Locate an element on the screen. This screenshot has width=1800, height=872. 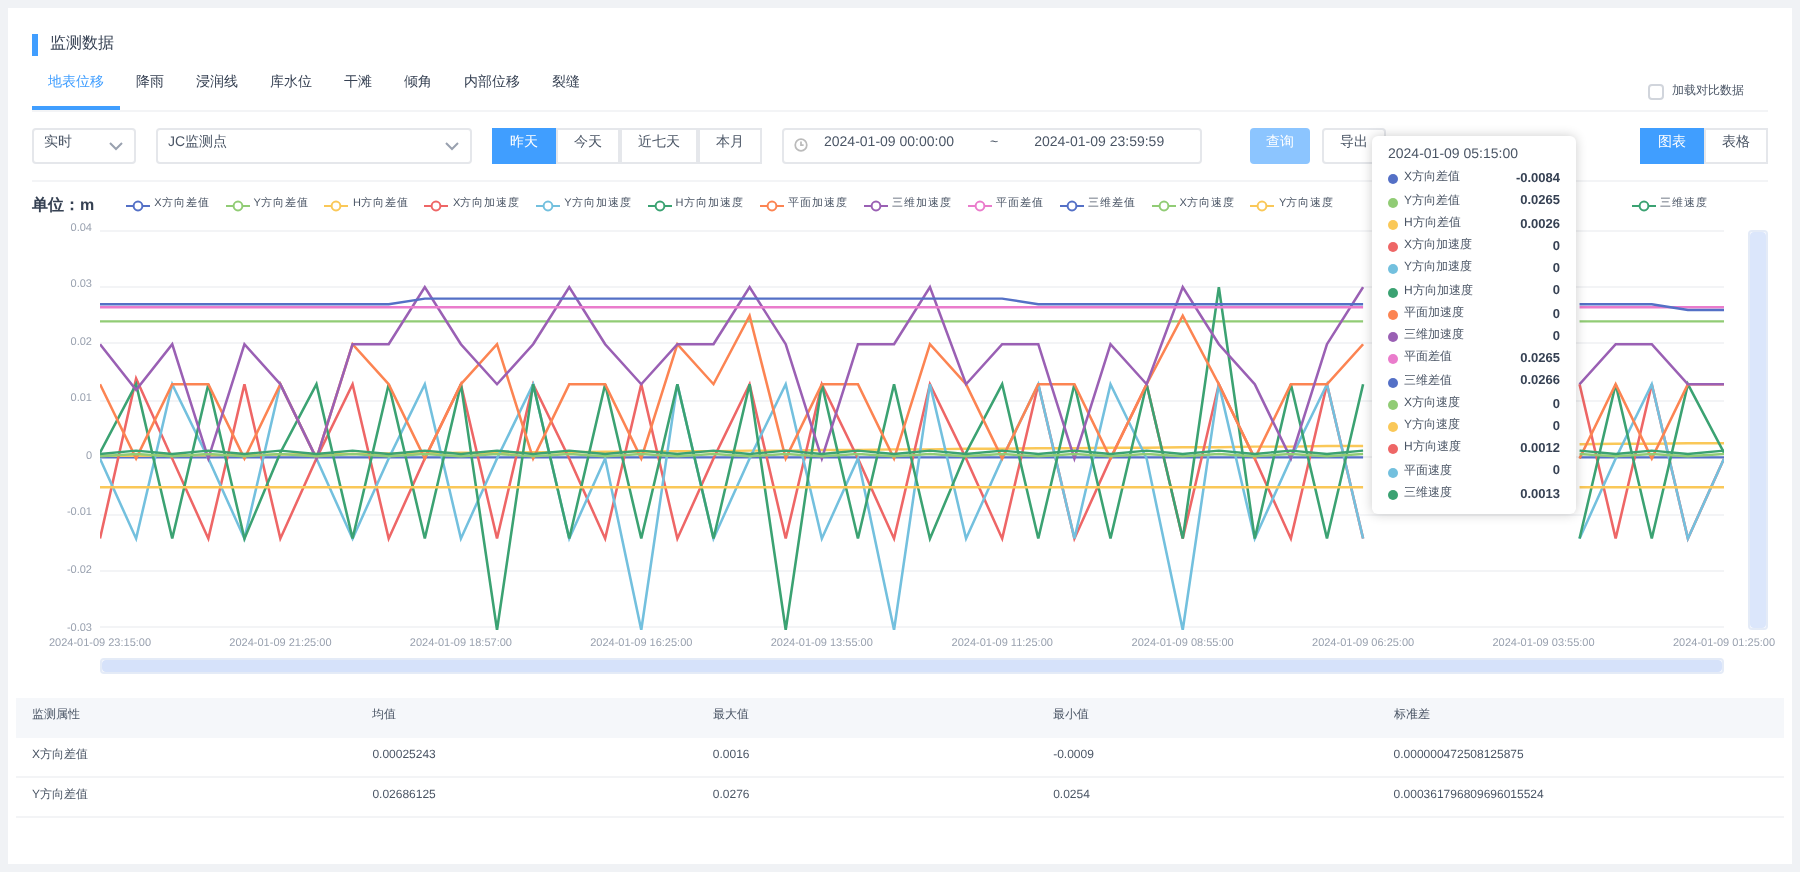
unit-label: 单位：m is located at coordinates (63, 205).